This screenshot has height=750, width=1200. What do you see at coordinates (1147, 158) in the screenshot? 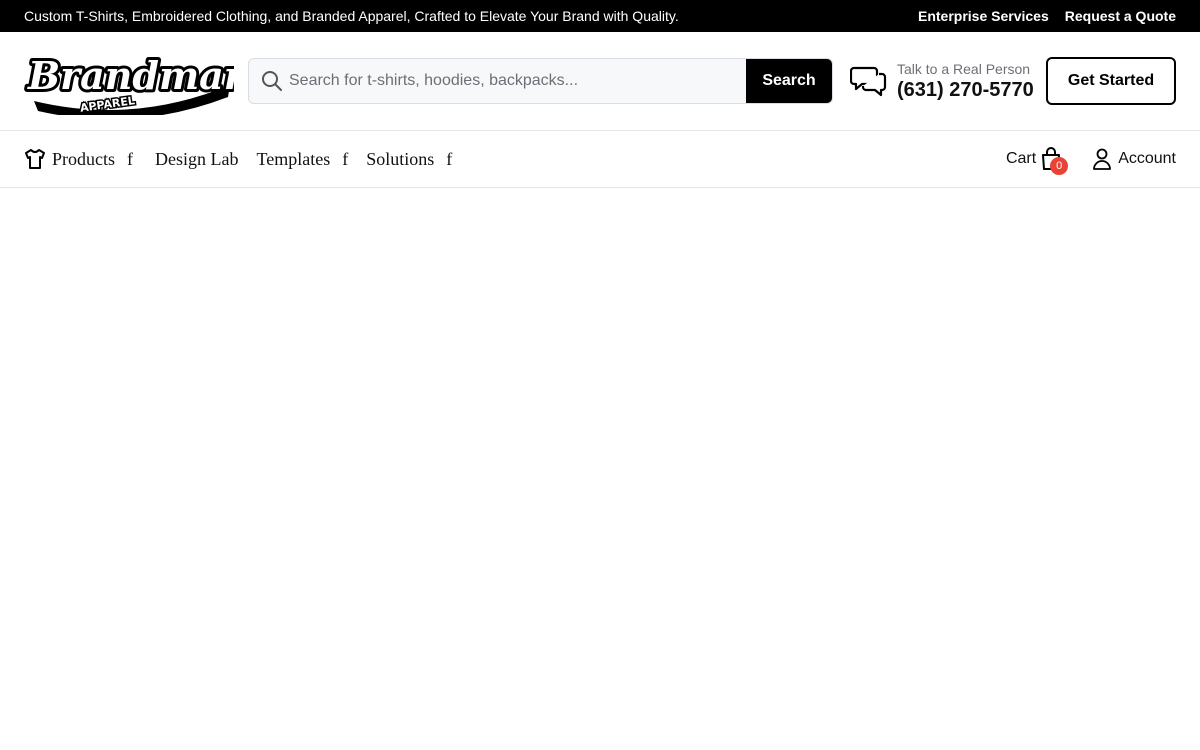
I see `account-label: Account` at bounding box center [1147, 158].